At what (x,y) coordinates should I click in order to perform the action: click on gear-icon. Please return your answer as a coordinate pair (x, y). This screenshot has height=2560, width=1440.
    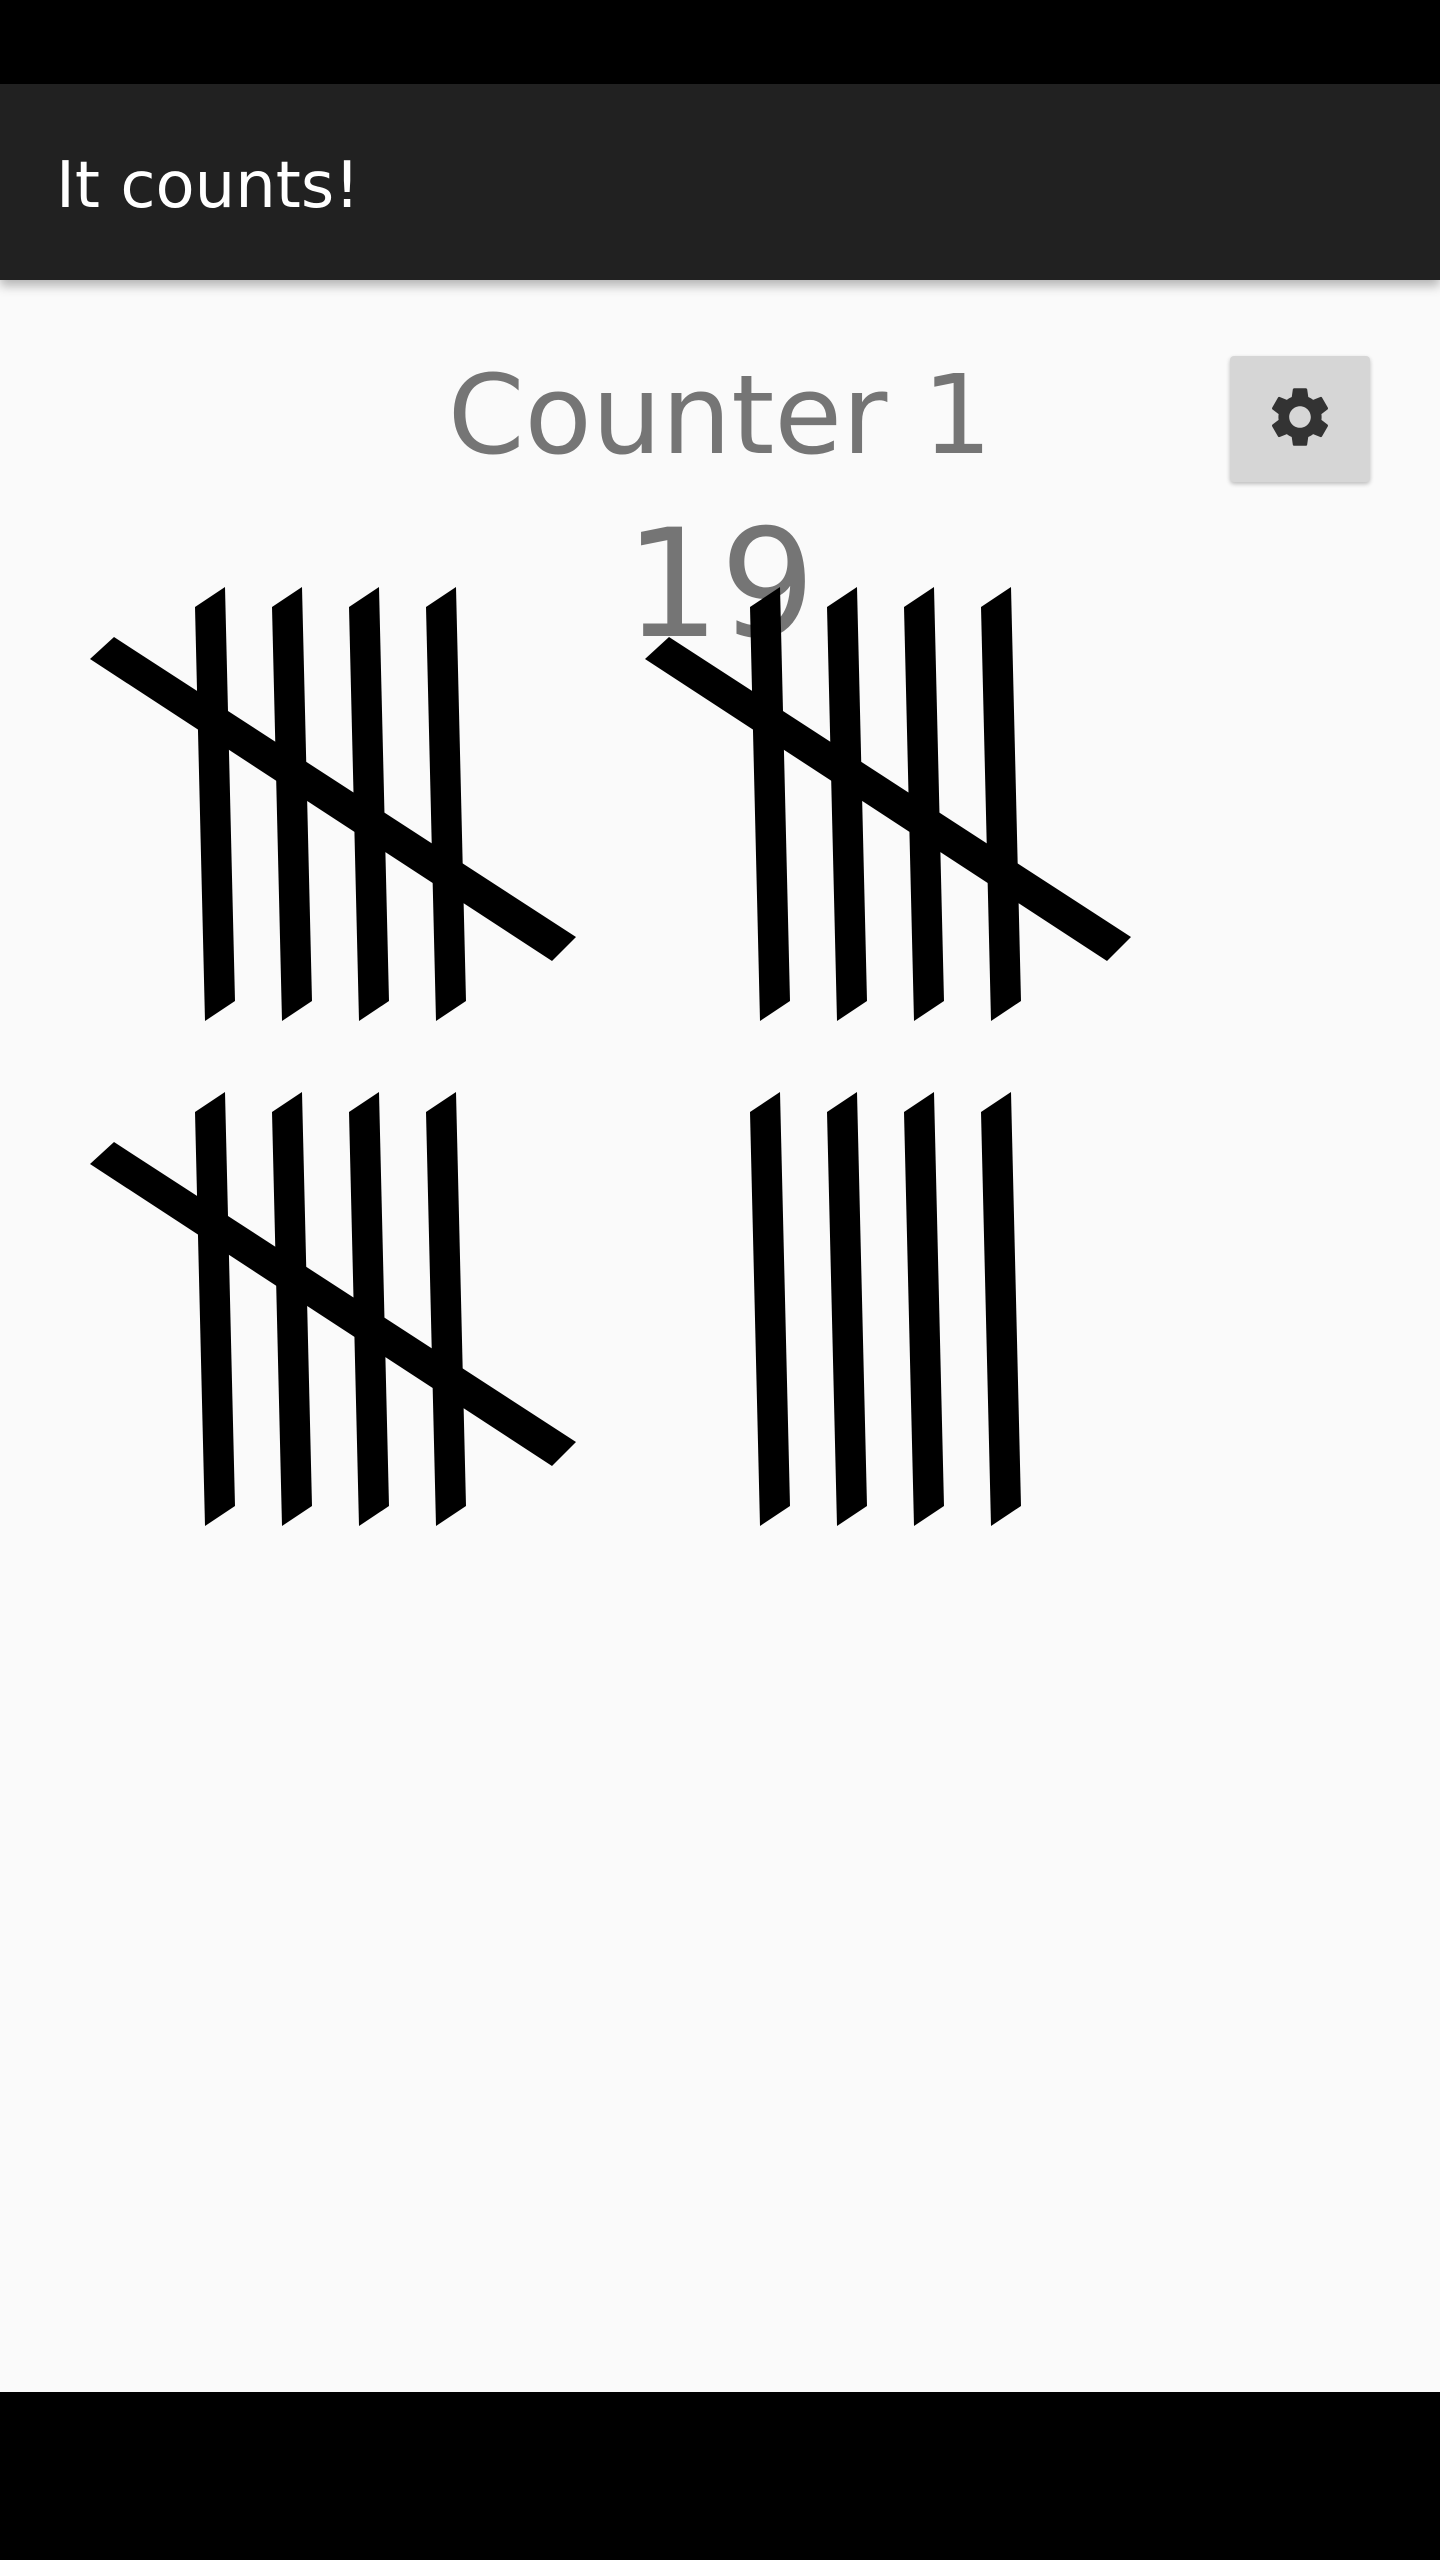
    Looking at the image, I should click on (1300, 419).